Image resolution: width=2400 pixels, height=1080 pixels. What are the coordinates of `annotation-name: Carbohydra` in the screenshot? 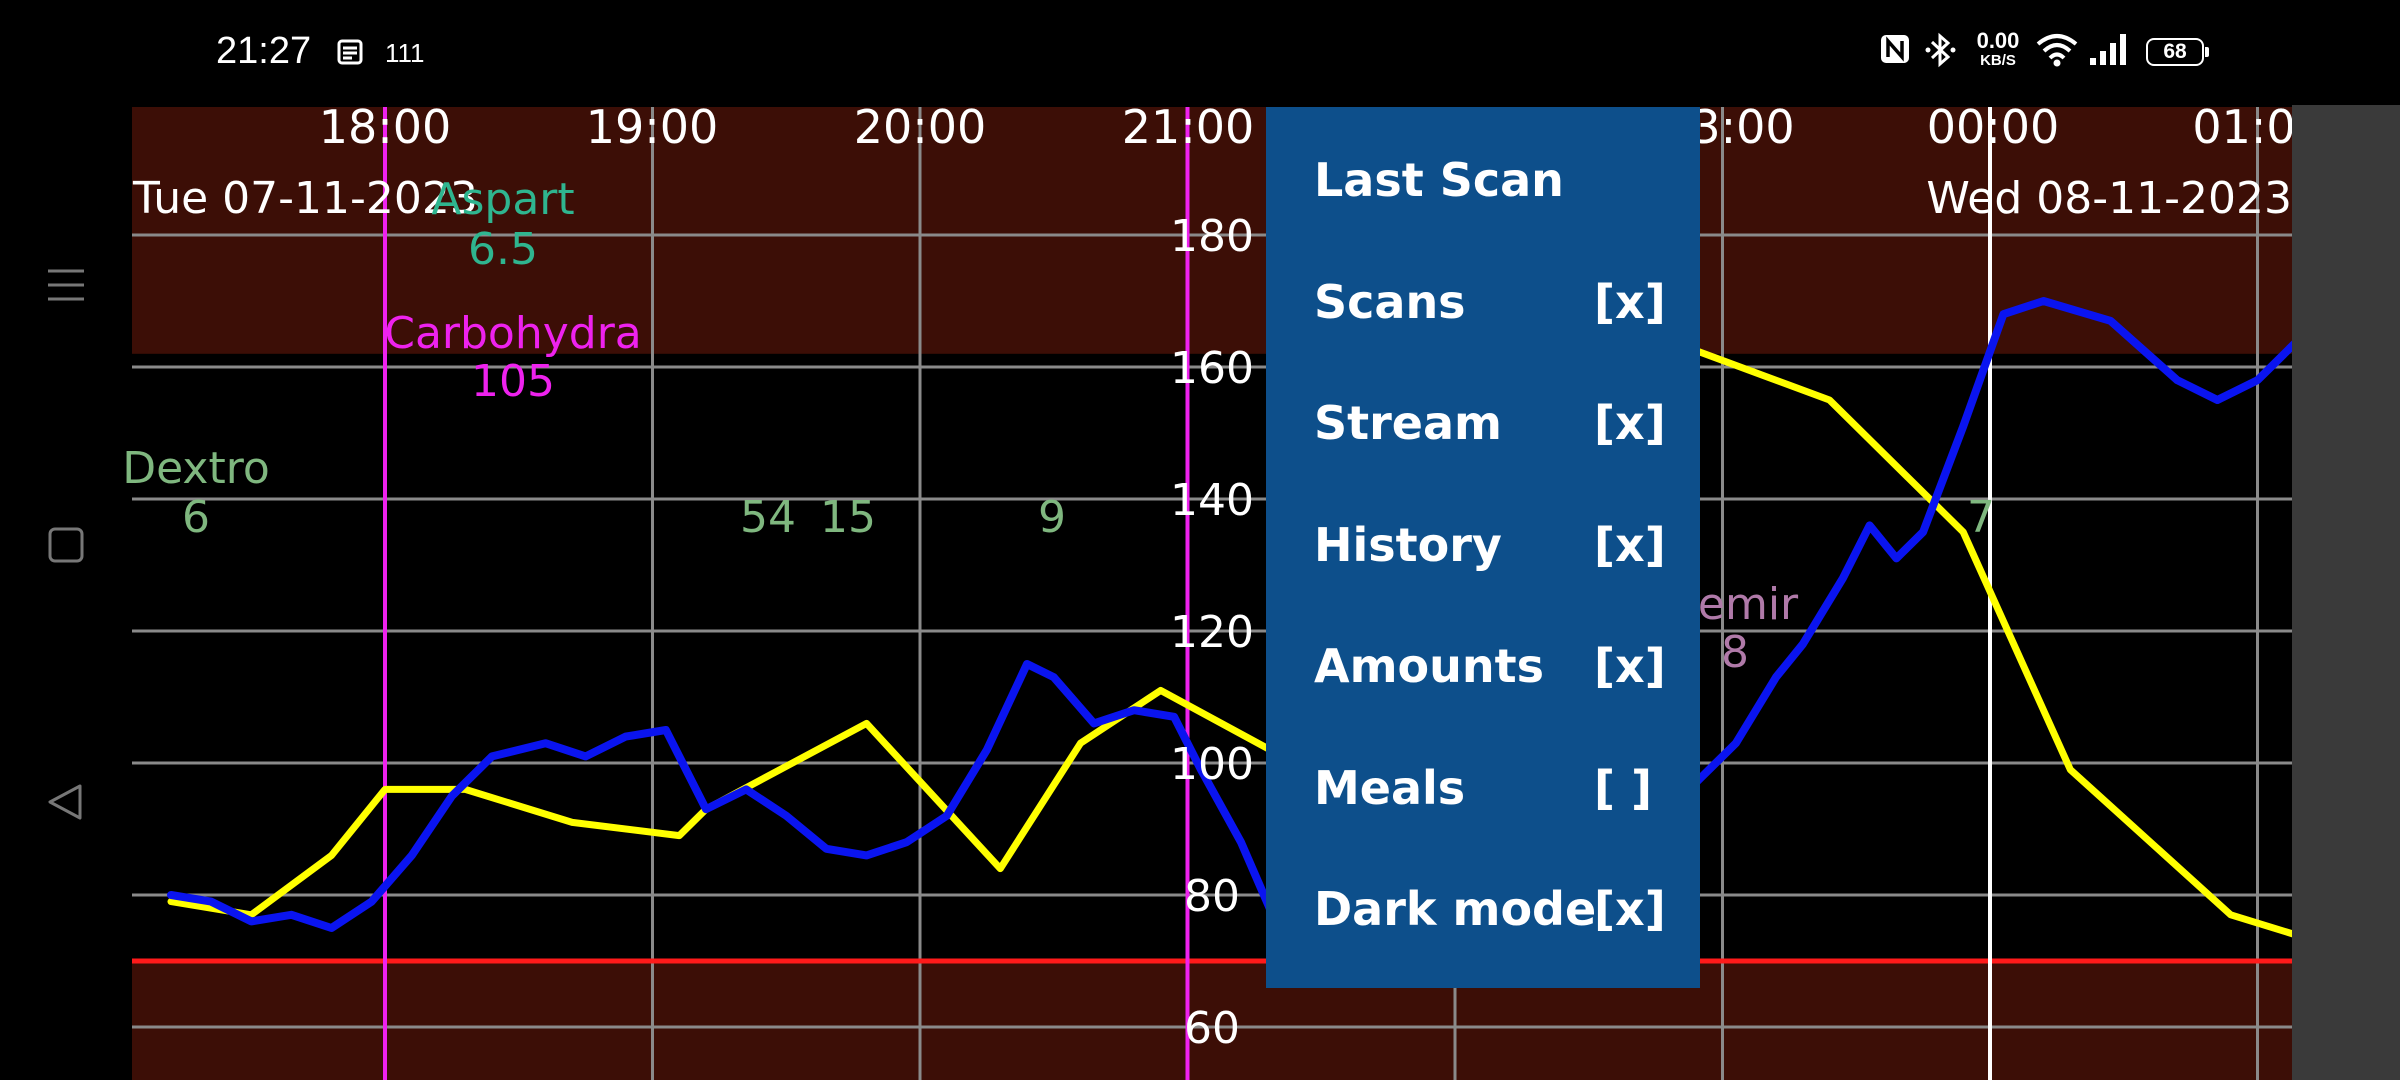 It's located at (513, 333).